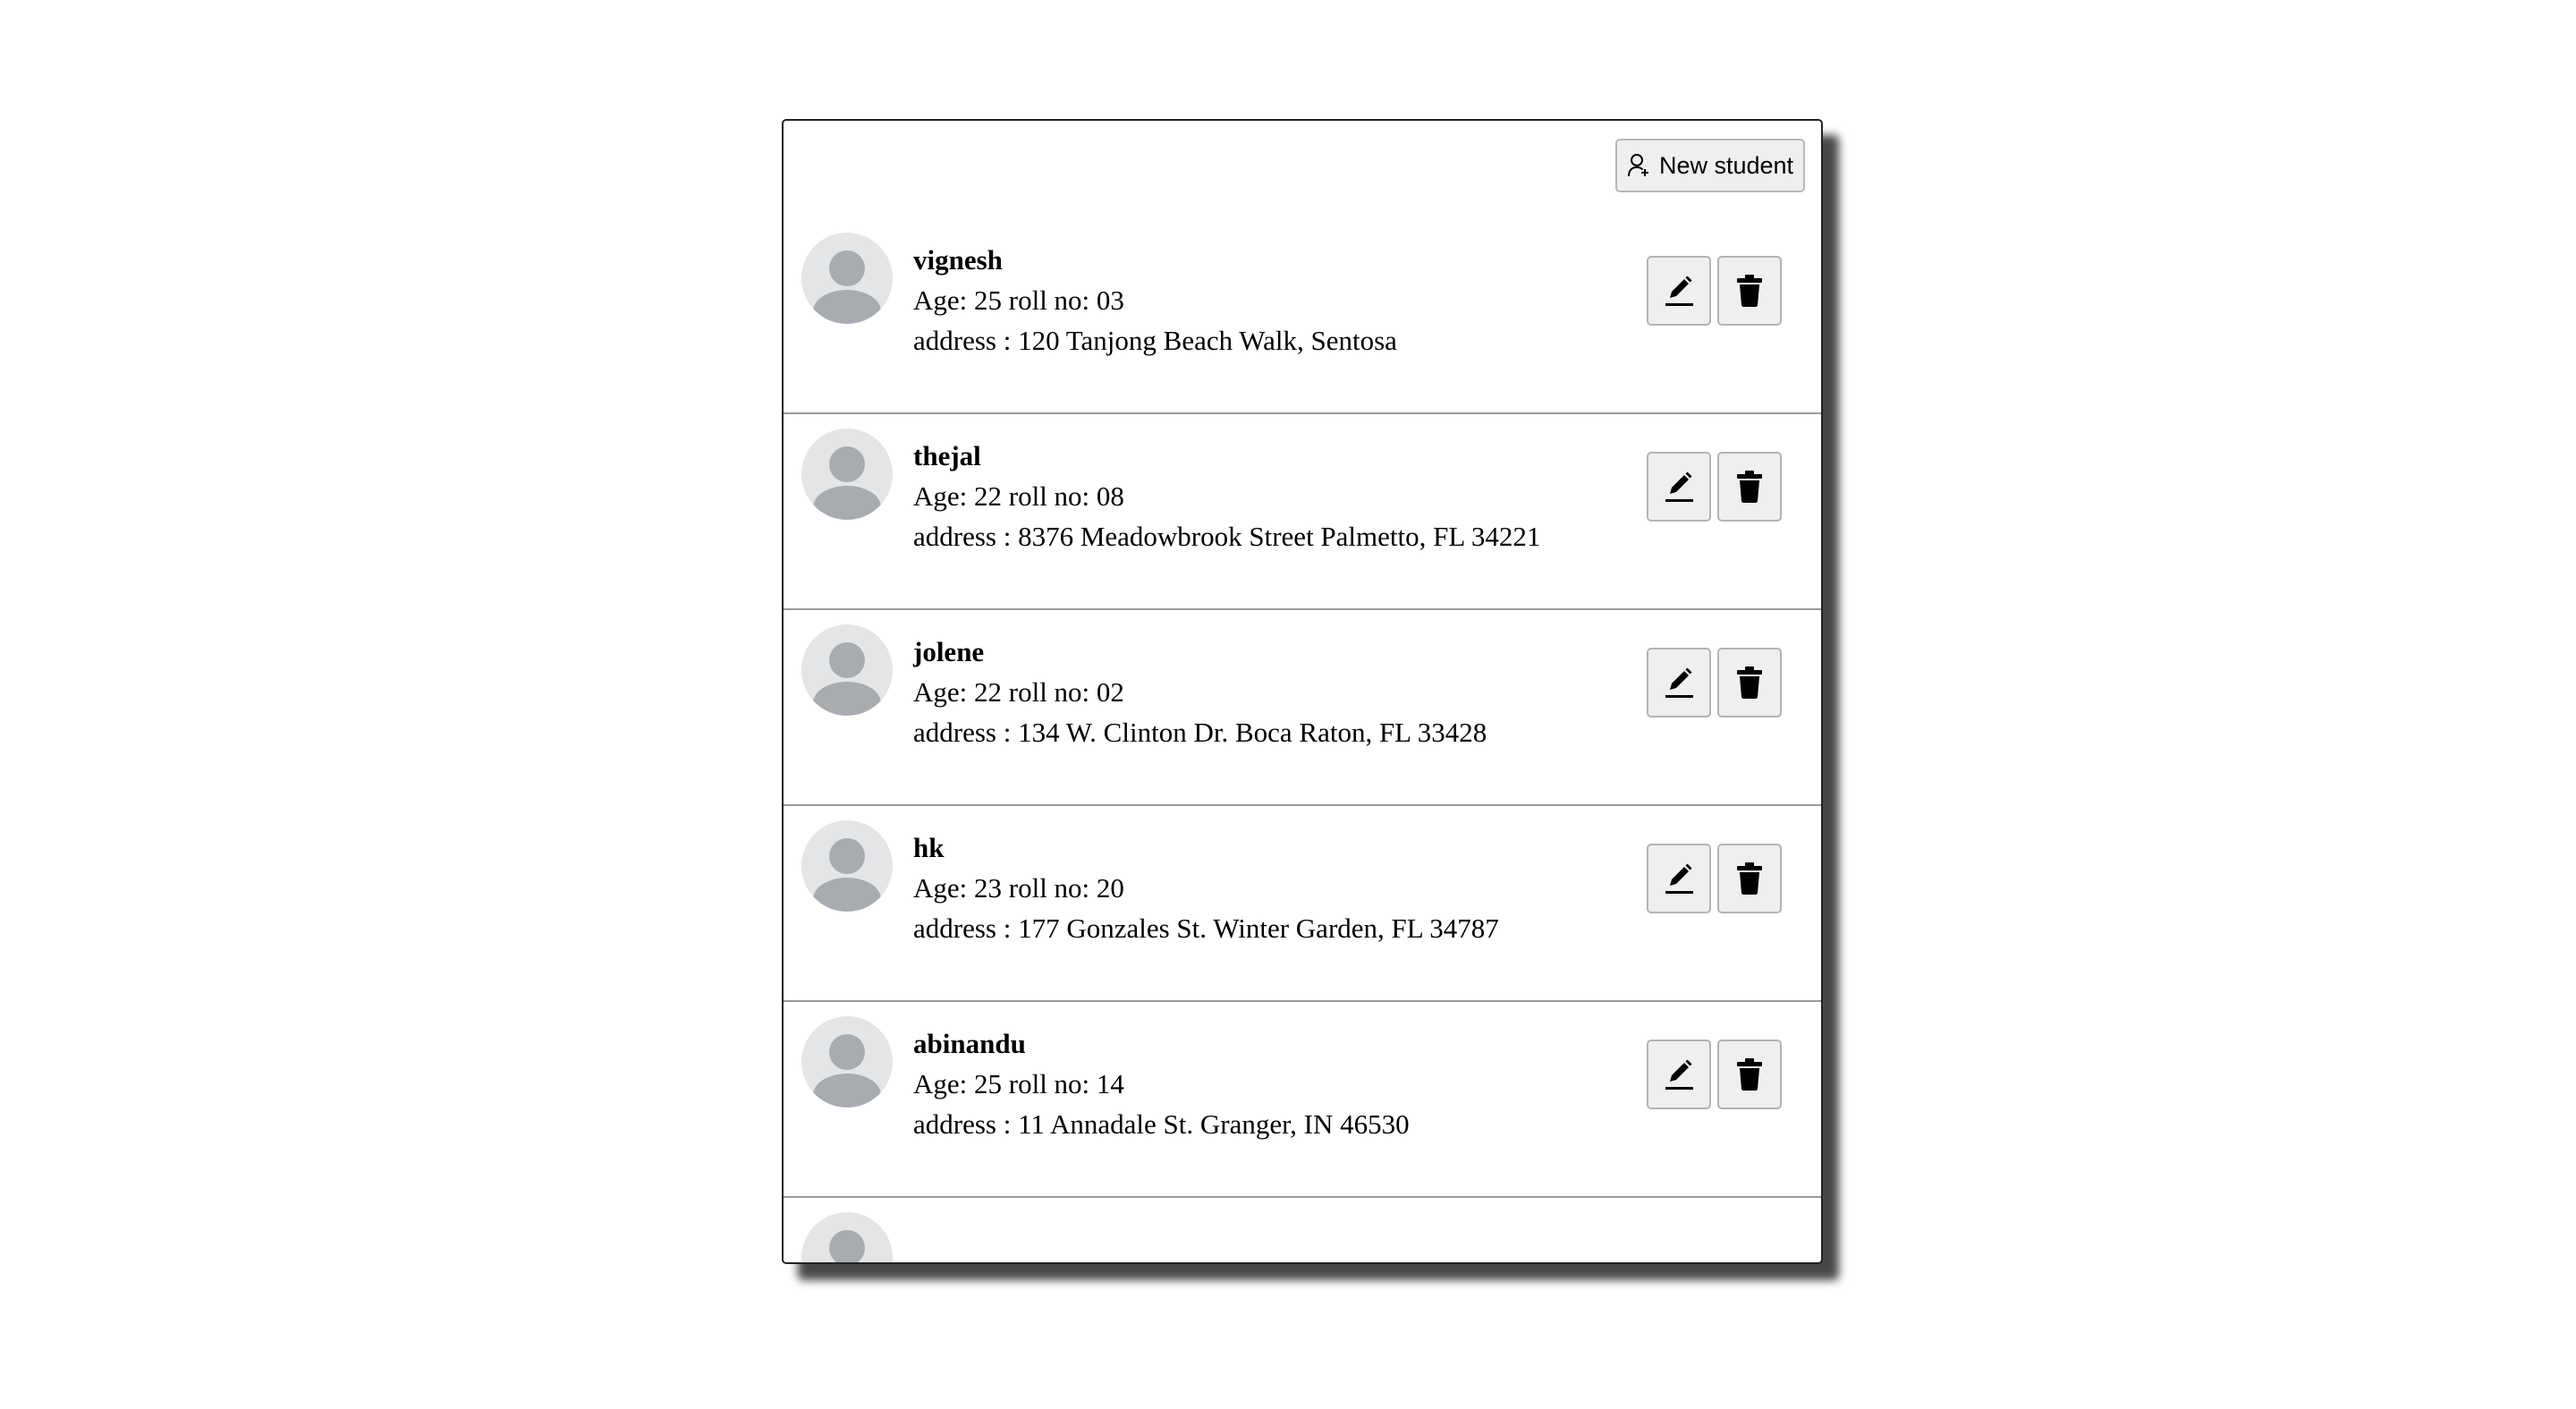 This screenshot has height=1409, width=2576. I want to click on student-name: thejal, so click(947, 456).